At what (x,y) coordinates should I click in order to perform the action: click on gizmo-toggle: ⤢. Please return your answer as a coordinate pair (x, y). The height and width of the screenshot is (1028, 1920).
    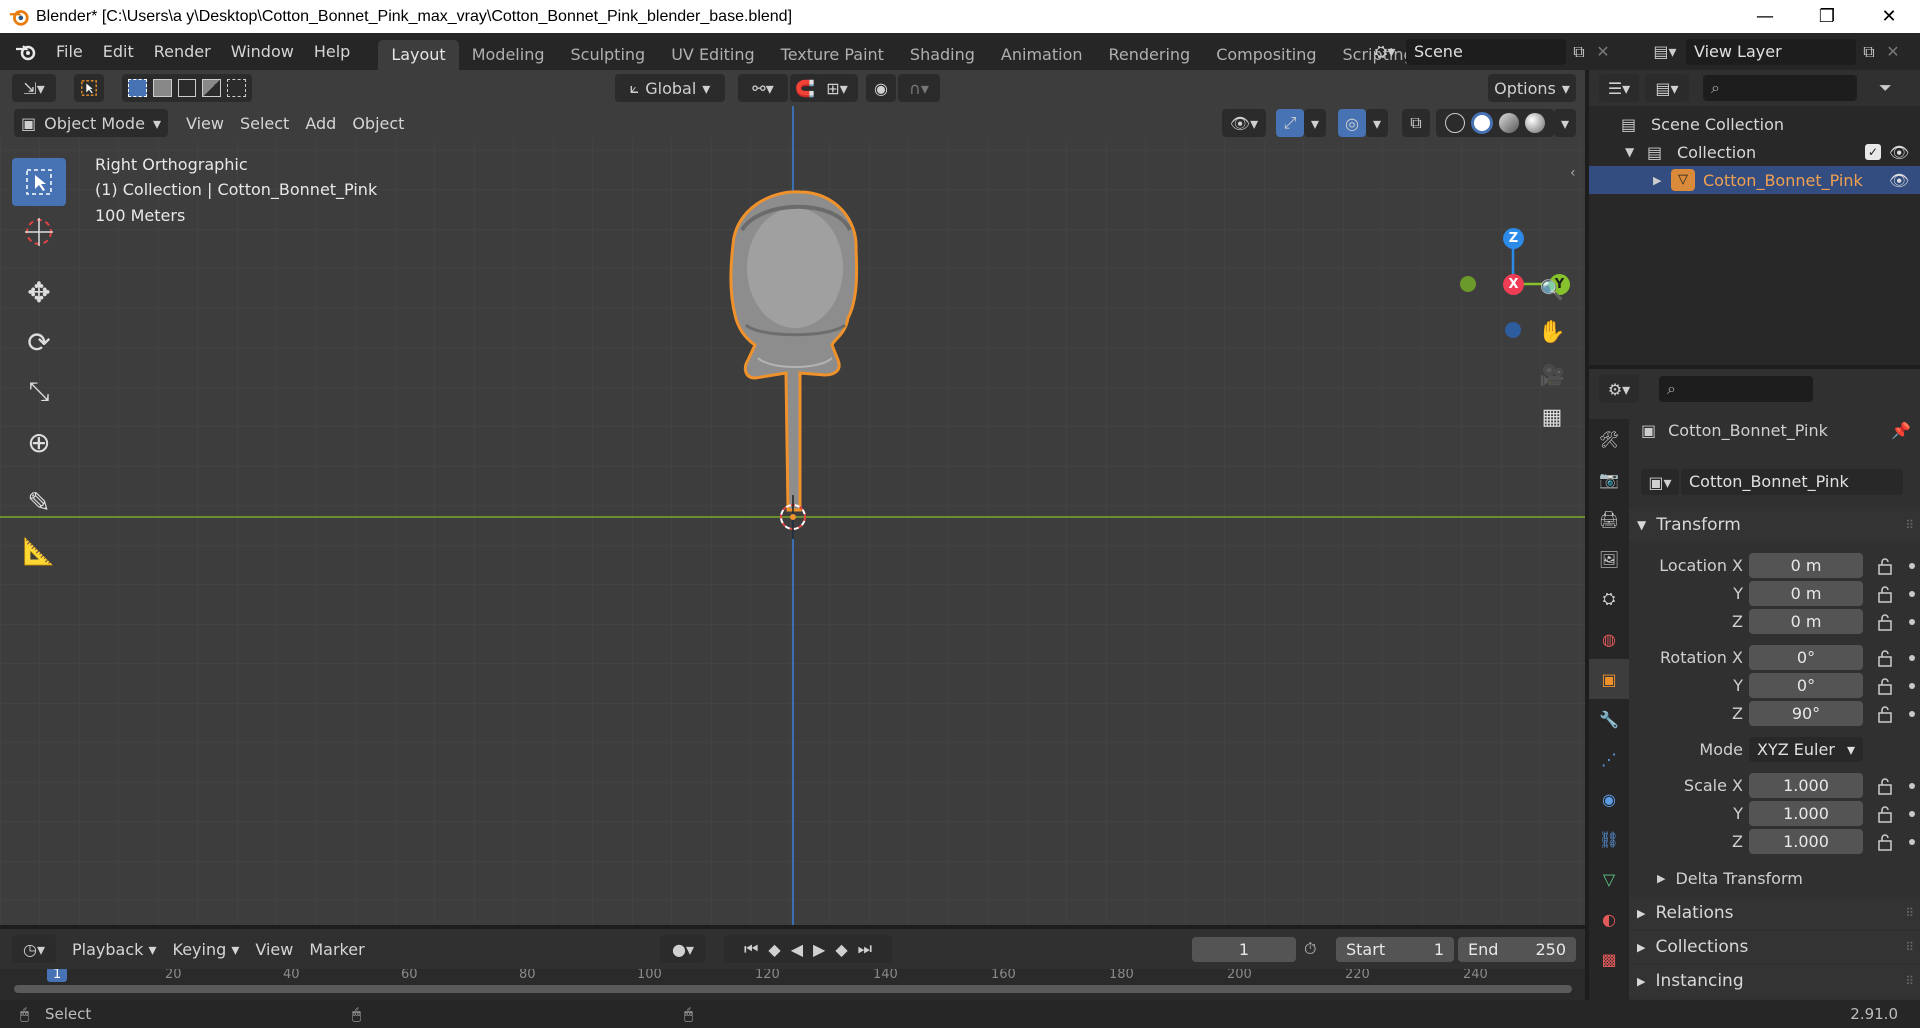
    Looking at the image, I should click on (1290, 123).